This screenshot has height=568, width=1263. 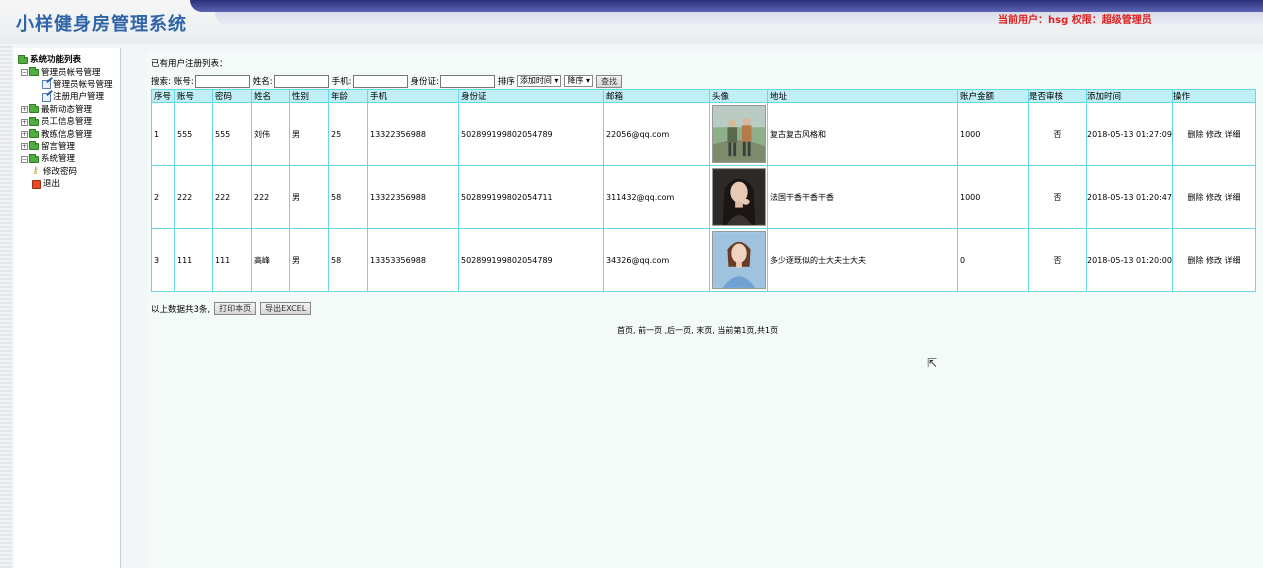 I want to click on sort-order-select: 降序 ▾, so click(x=579, y=81).